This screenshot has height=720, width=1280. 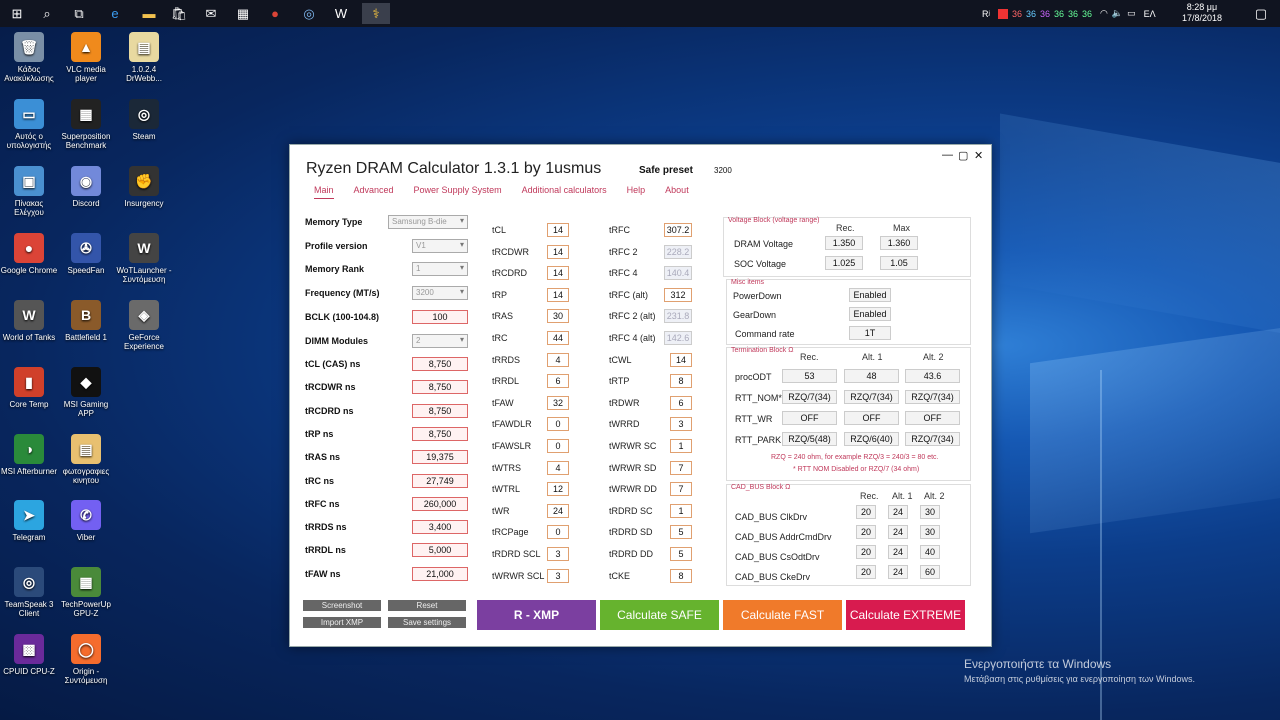 What do you see at coordinates (947, 155) in the screenshot?
I see `minimize-icon: —` at bounding box center [947, 155].